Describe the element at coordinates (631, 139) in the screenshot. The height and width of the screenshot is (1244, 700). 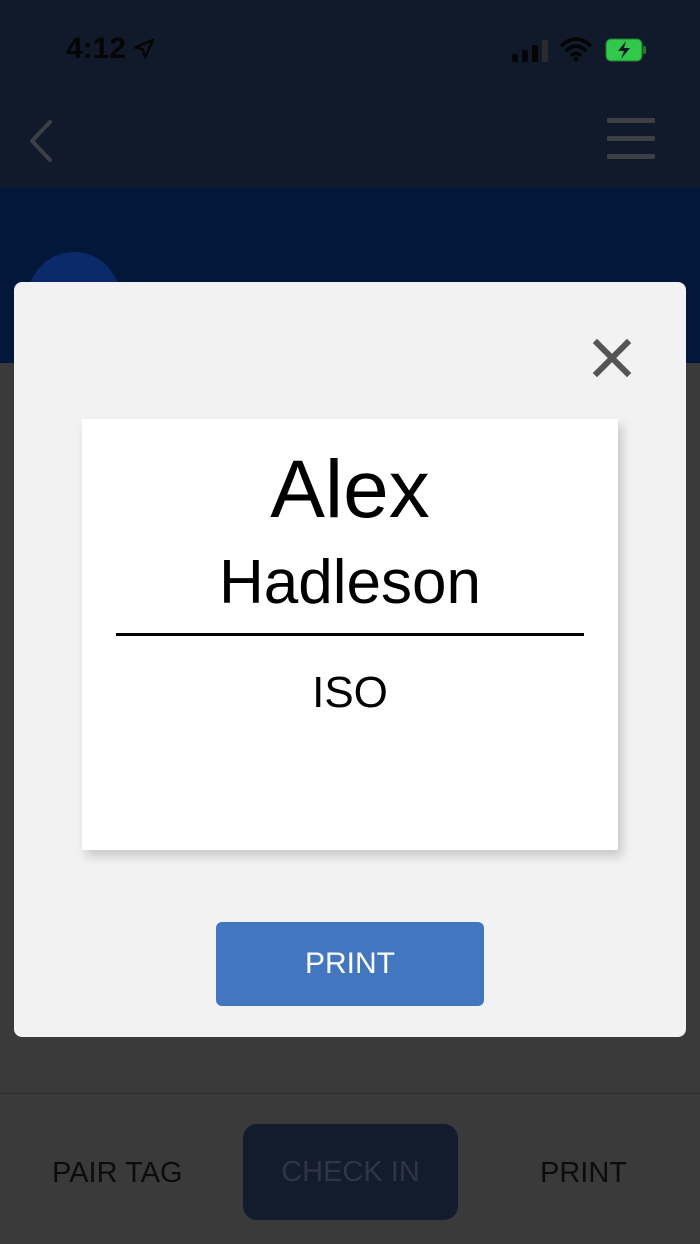
I see `hamburger-menu-icon` at that location.